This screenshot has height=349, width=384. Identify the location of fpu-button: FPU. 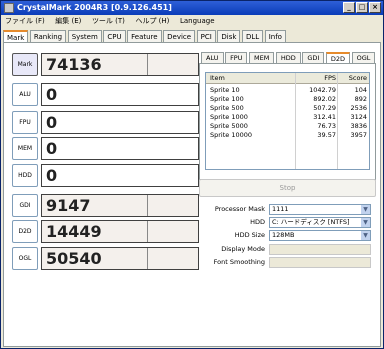
(25, 122).